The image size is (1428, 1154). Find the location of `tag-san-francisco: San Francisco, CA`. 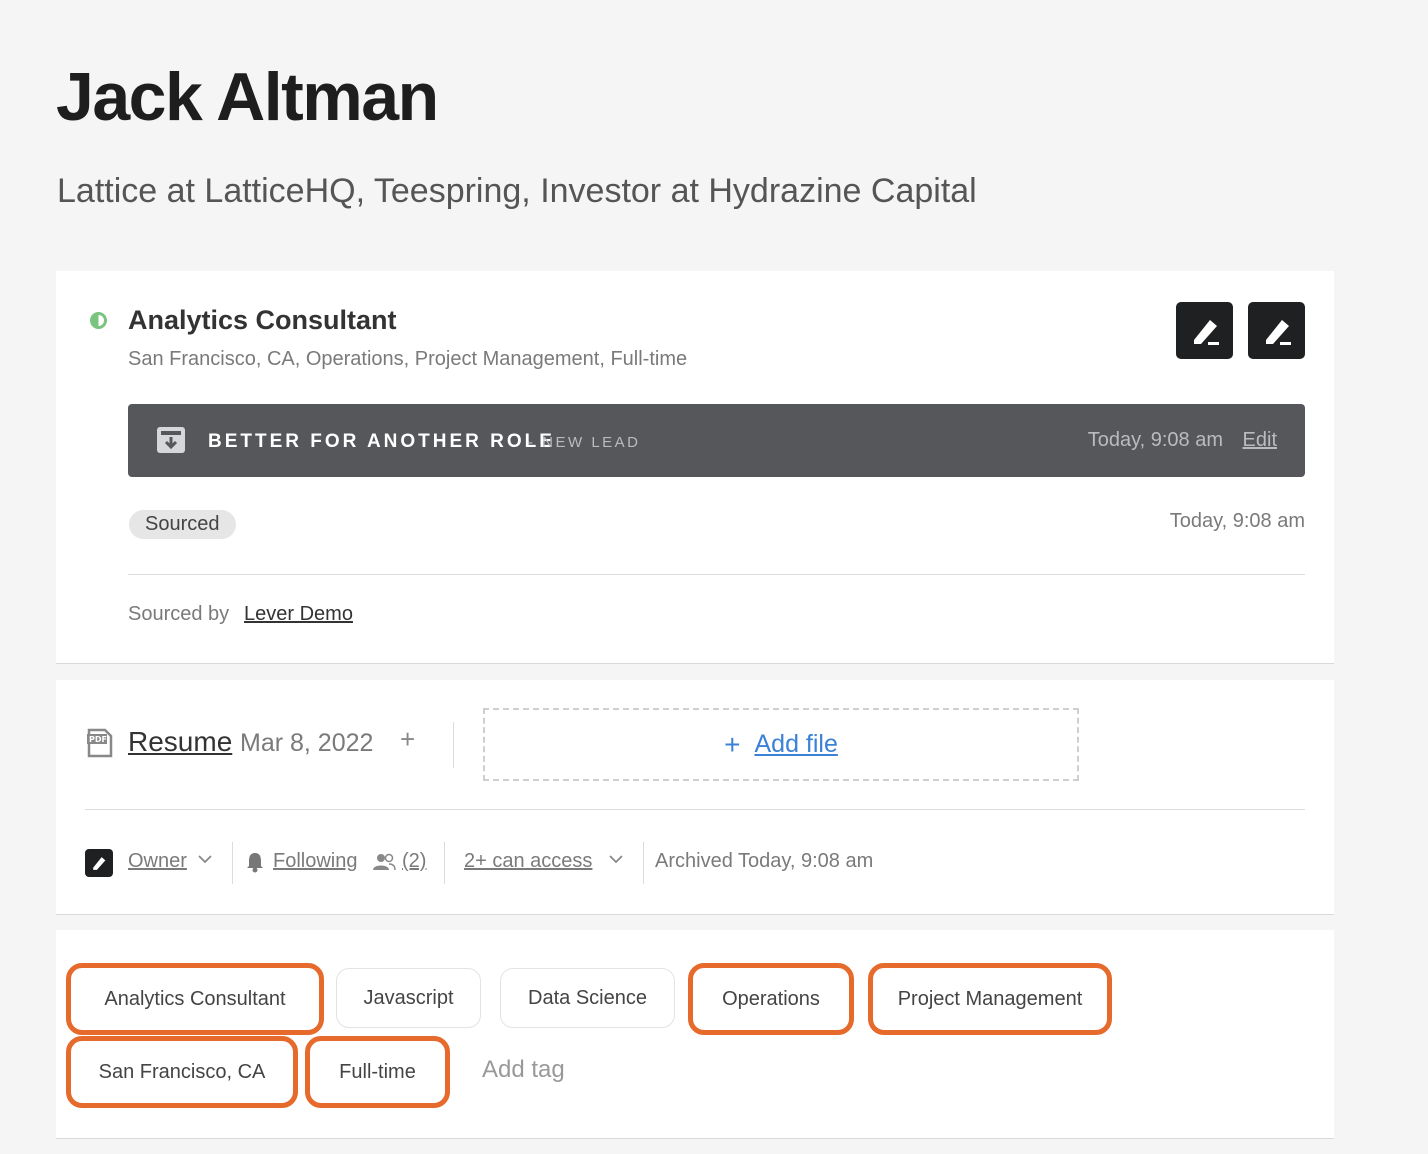

tag-san-francisco: San Francisco, CA is located at coordinates (182, 1072).